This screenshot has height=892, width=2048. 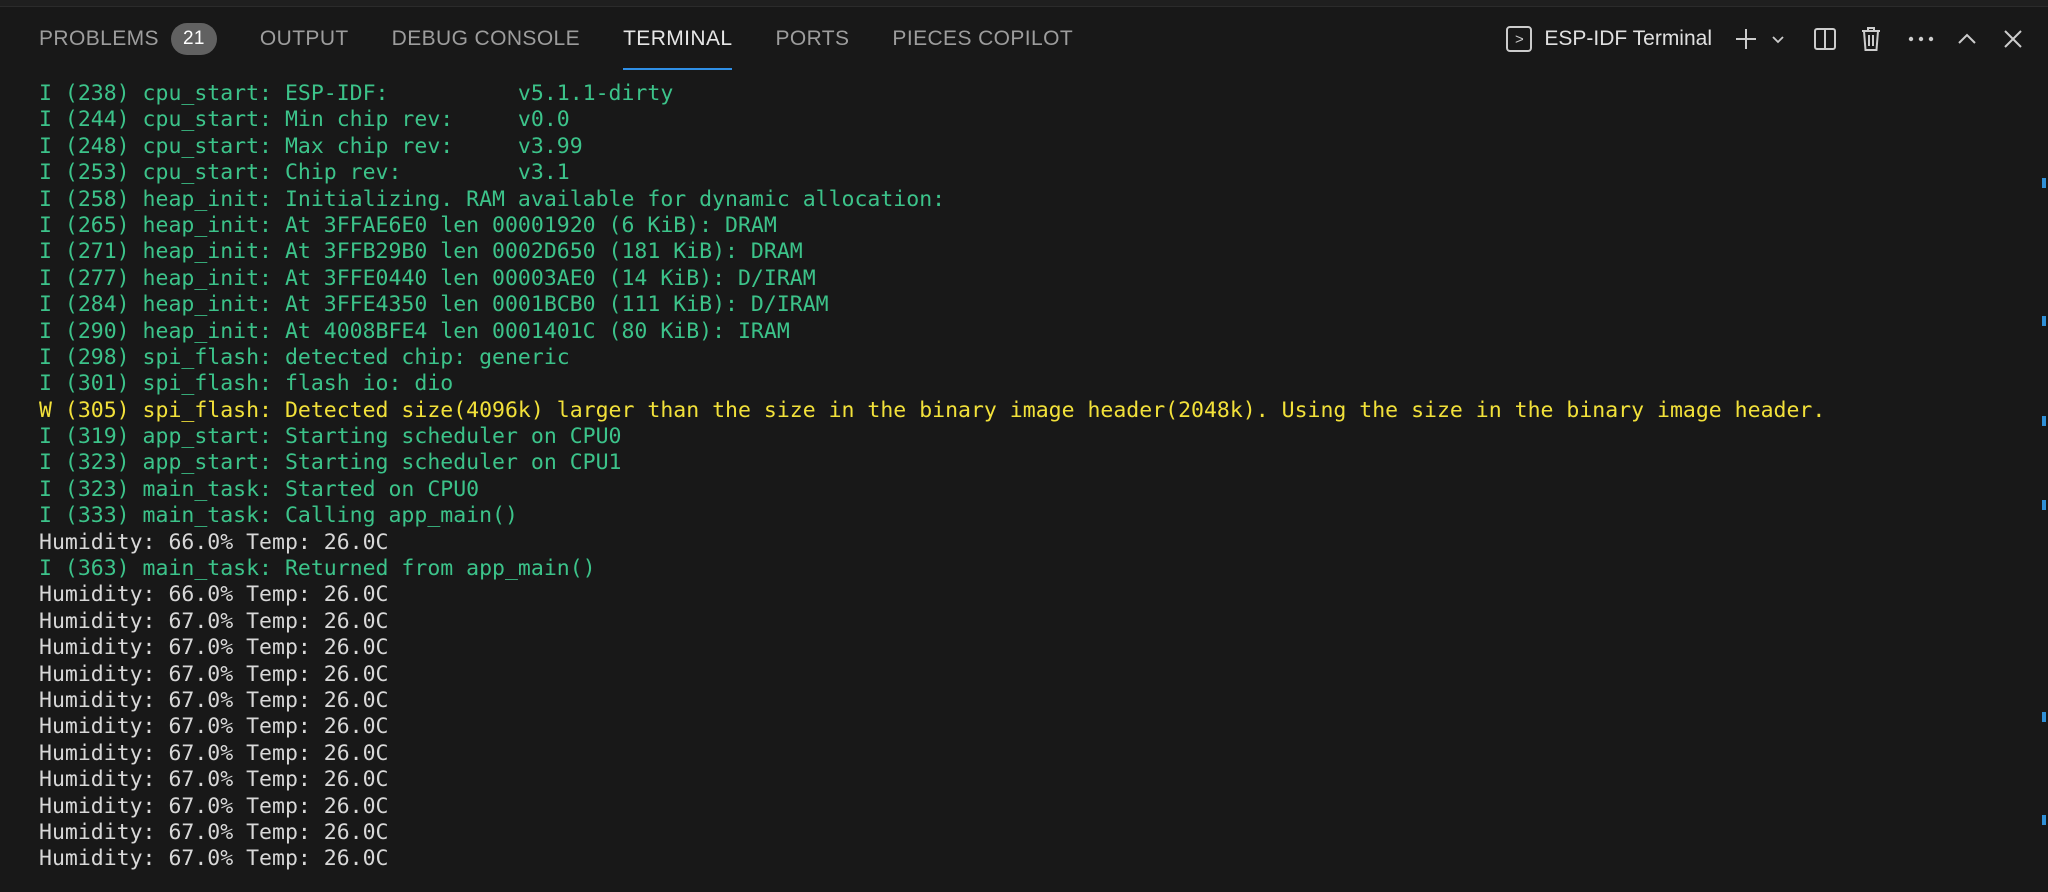 What do you see at coordinates (304, 120) in the screenshot?
I see `terminal-line: I (244) cpu_start: Min chip rev: v0.0` at bounding box center [304, 120].